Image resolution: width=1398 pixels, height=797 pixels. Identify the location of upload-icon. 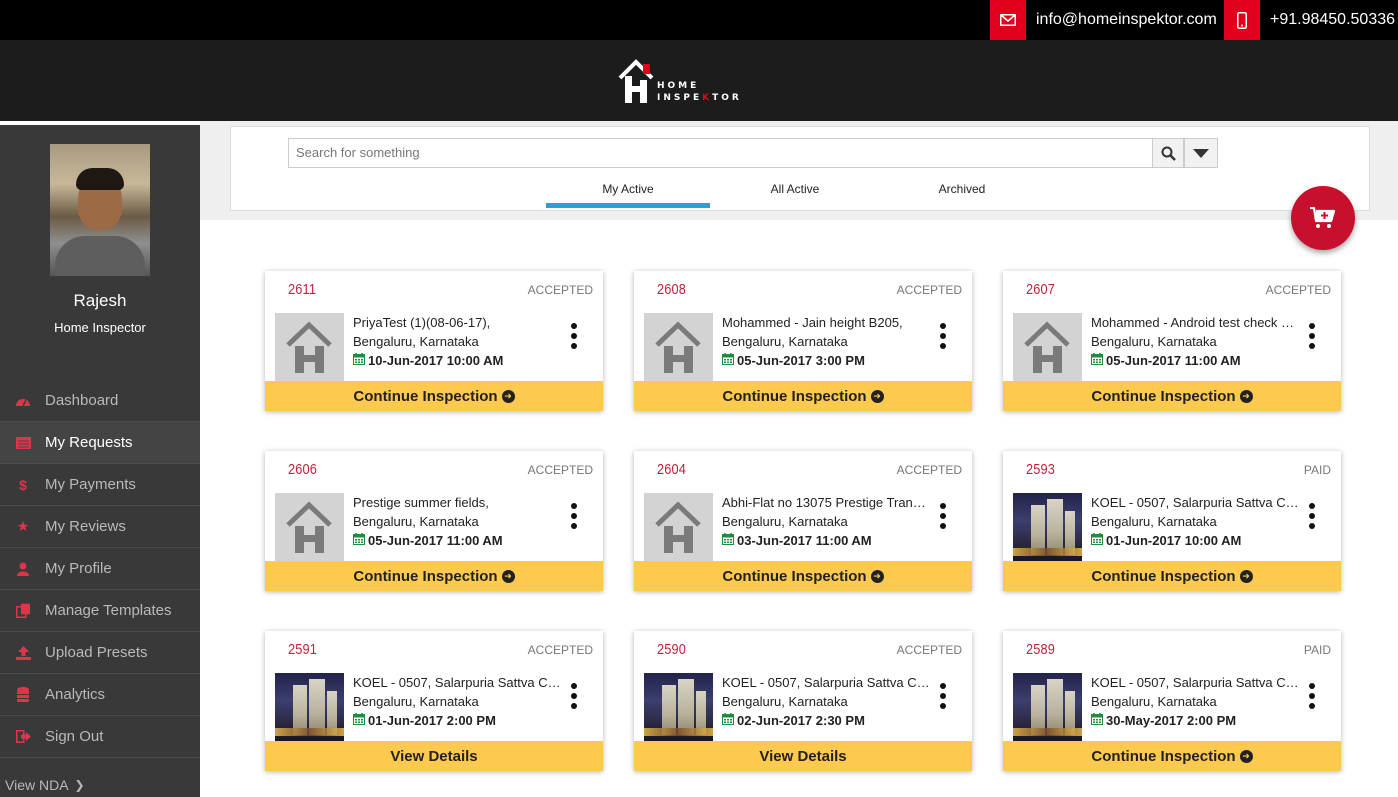
(23, 653).